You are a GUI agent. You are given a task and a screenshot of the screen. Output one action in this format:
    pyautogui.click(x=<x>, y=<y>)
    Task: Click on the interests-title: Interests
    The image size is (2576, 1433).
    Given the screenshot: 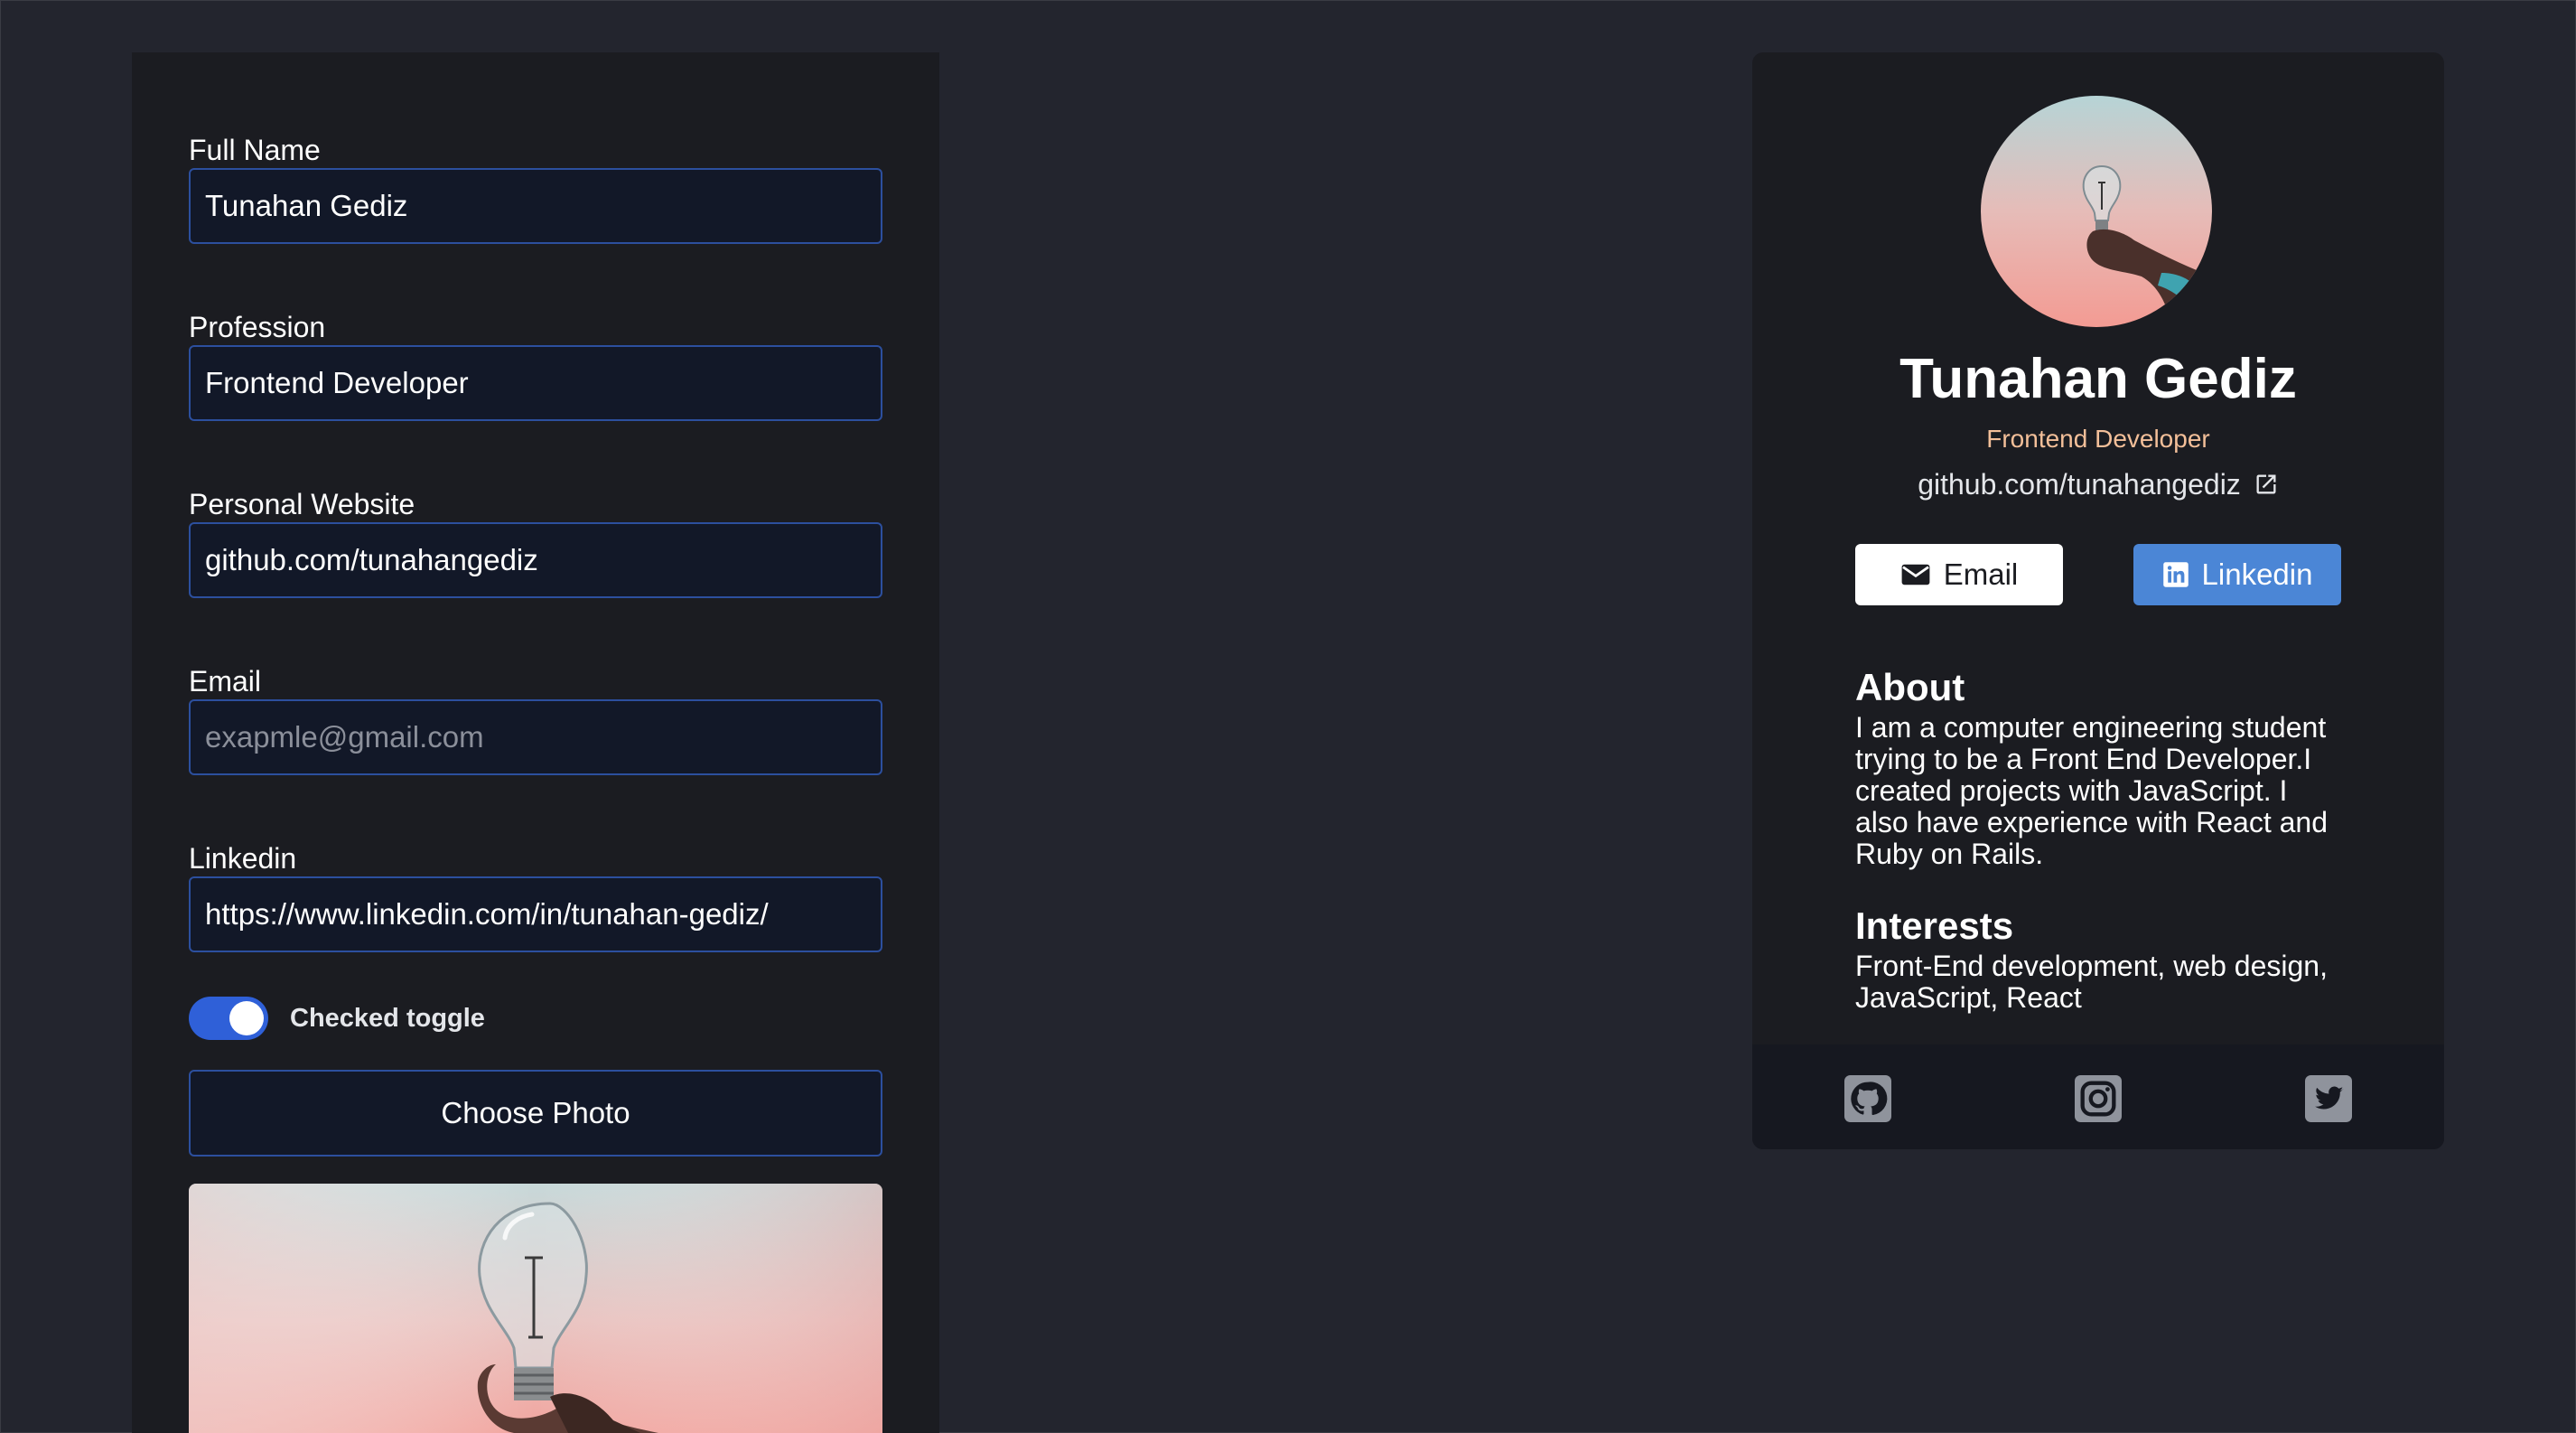 What is the action you would take?
    pyautogui.click(x=1935, y=925)
    